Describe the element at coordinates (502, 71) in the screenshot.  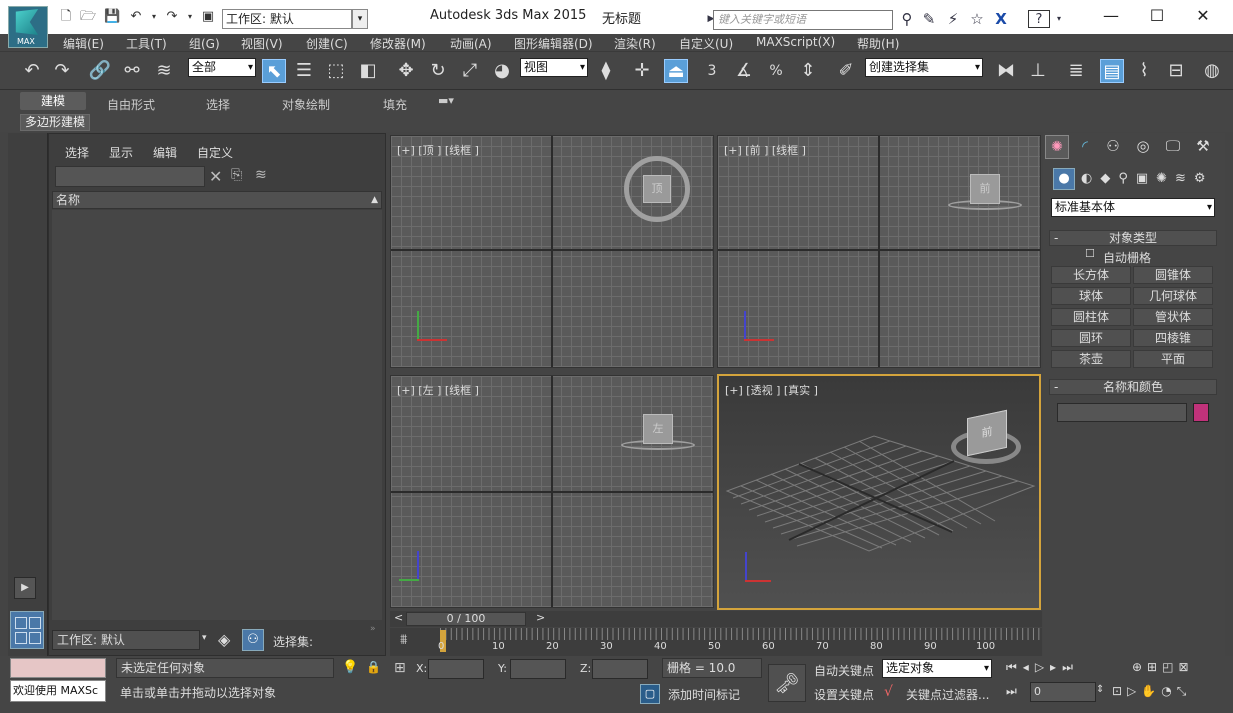
I see `placement-icon: ◕` at that location.